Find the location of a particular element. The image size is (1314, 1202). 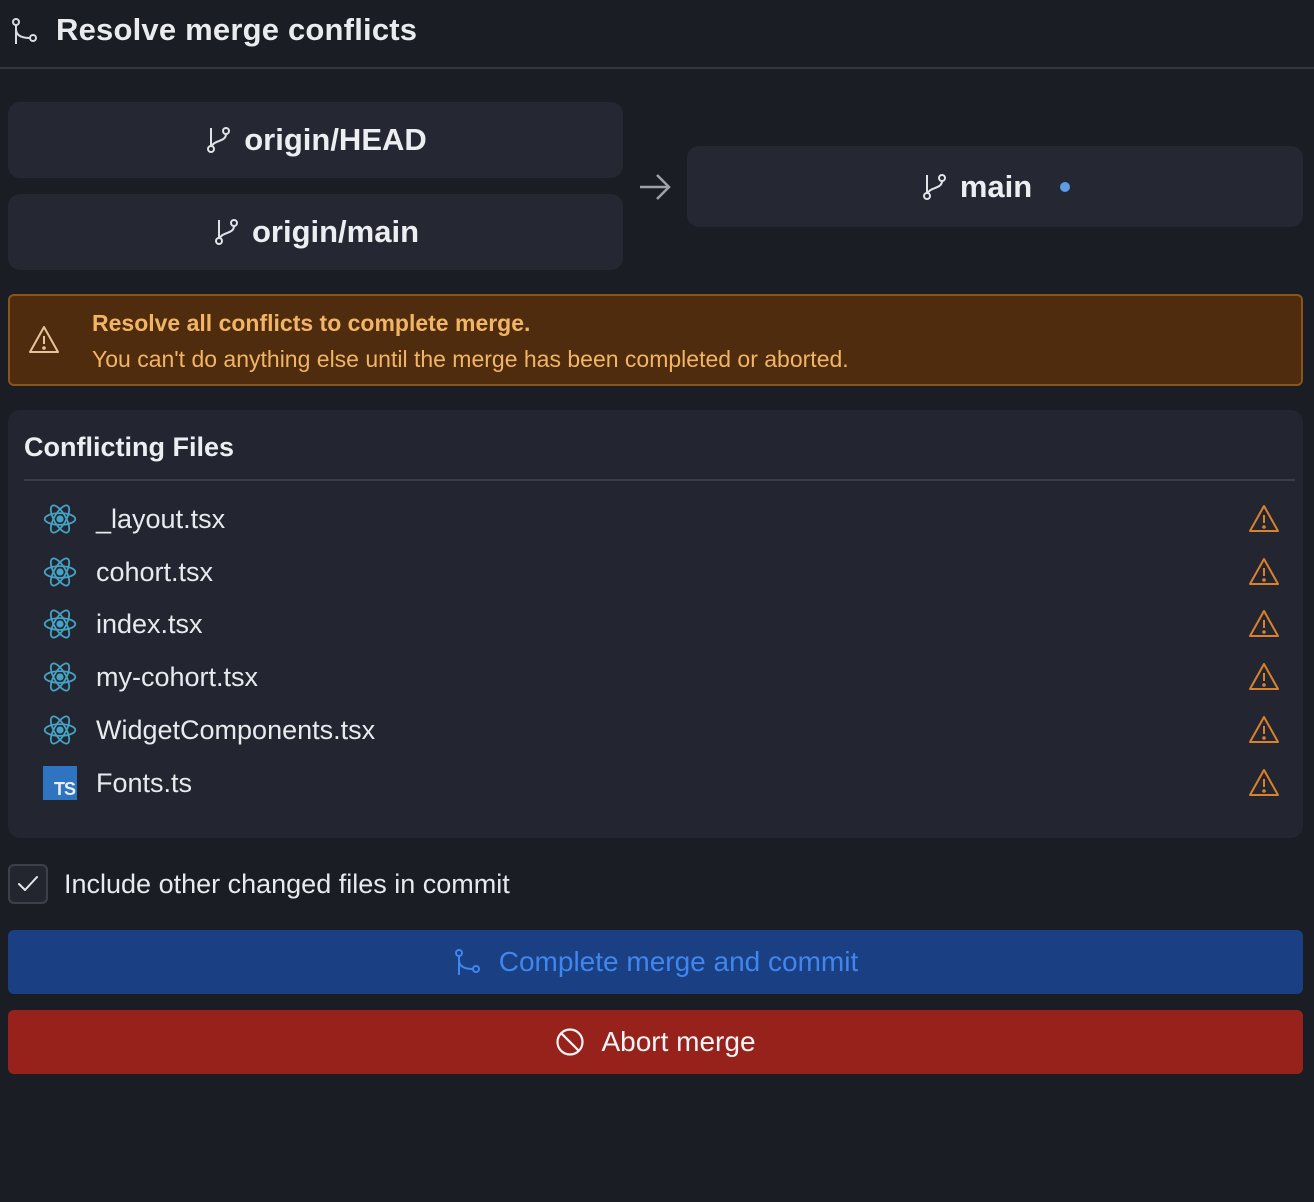

ban-icon is located at coordinates (570, 1042).